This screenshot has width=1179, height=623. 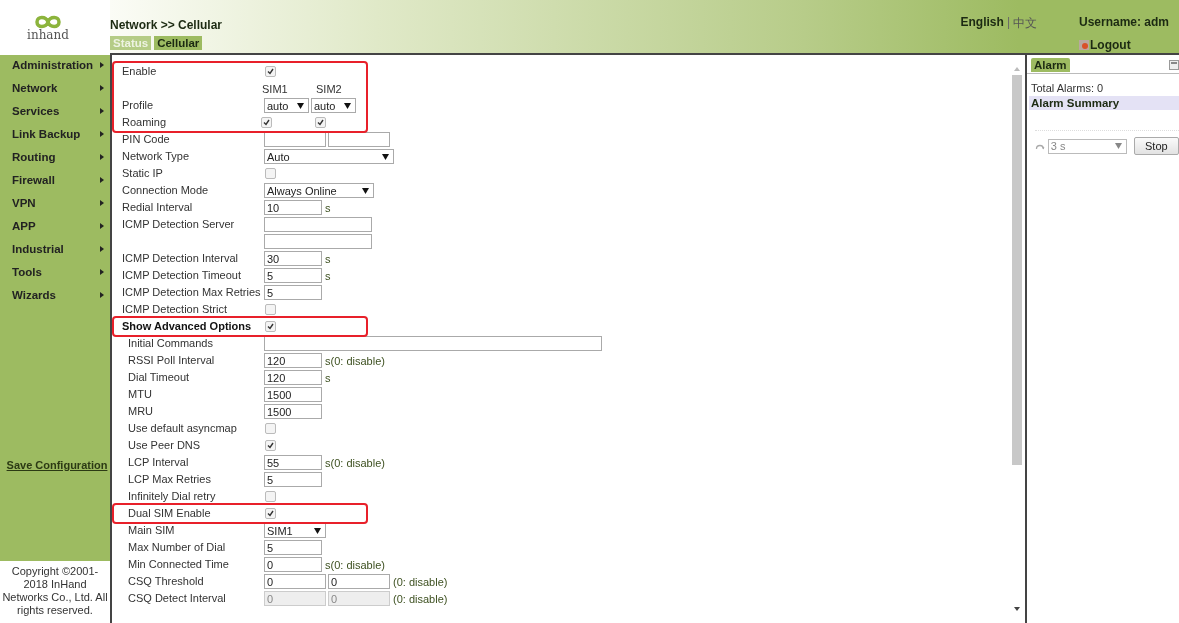 I want to click on sidebar-menu-item: VPN, so click(x=55, y=208).